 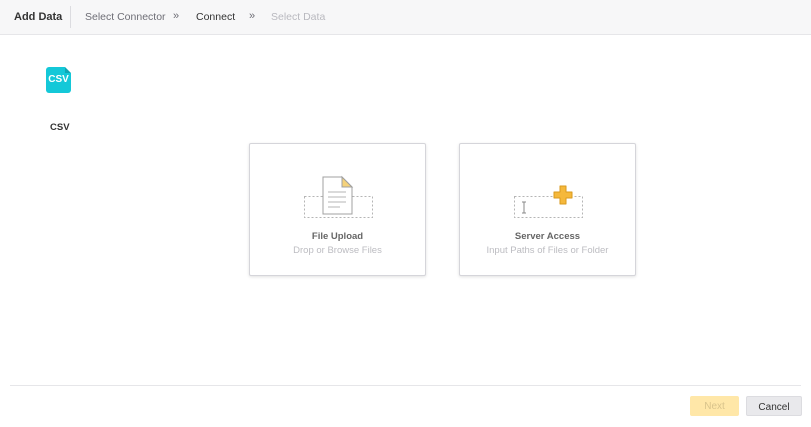 What do you see at coordinates (125, 17) in the screenshot?
I see `breadcrumb-select-connector: Select Connector` at bounding box center [125, 17].